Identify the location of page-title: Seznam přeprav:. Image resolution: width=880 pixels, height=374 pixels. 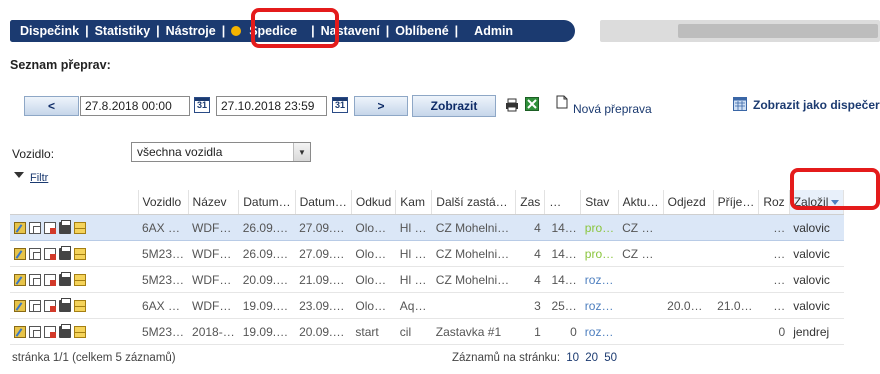
(60, 65).